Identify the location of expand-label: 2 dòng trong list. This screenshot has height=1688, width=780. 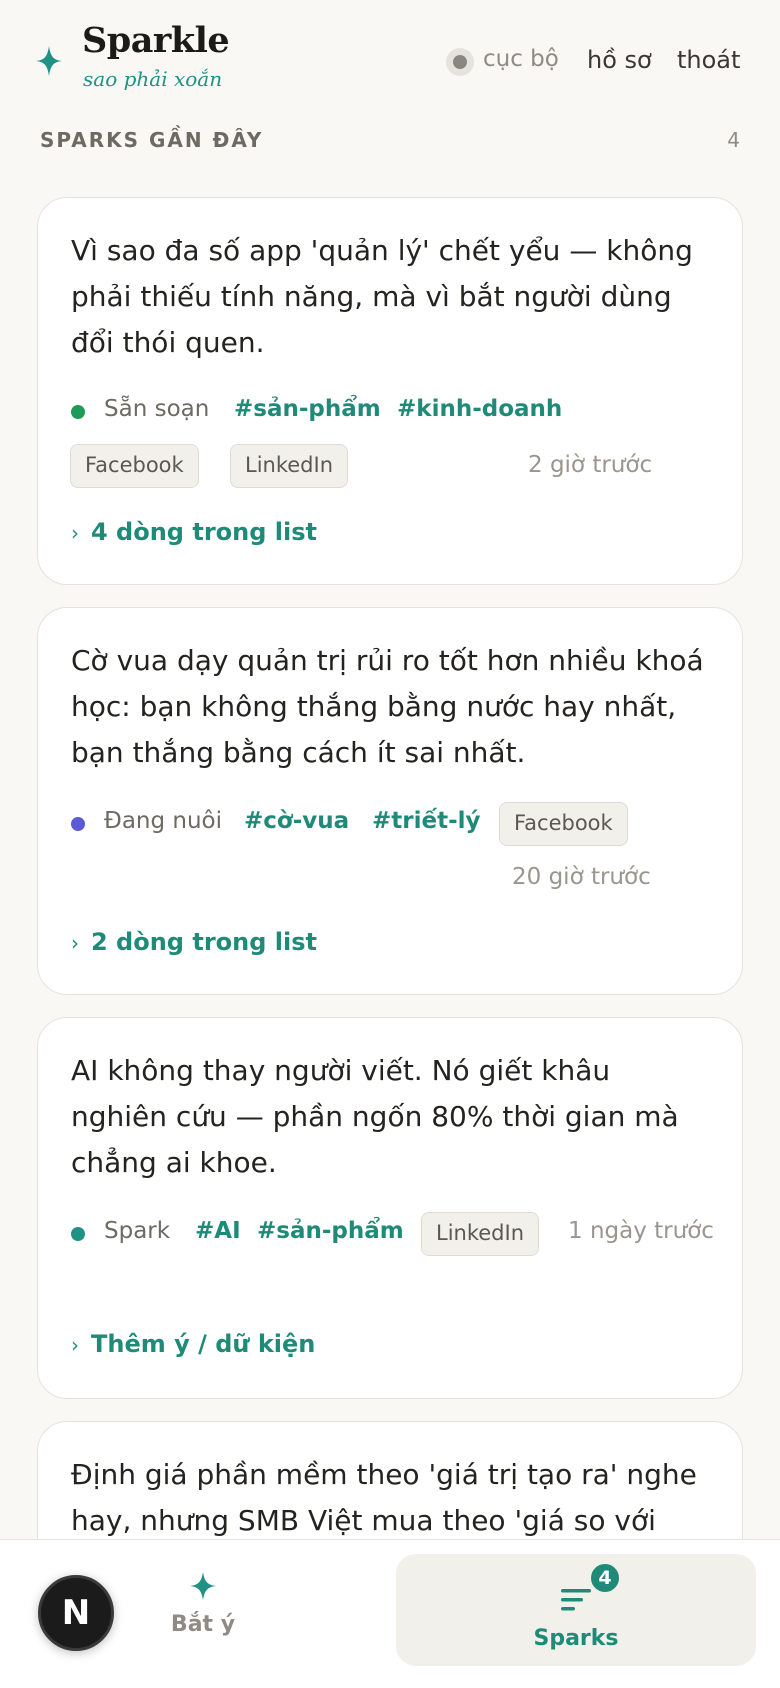
(204, 942).